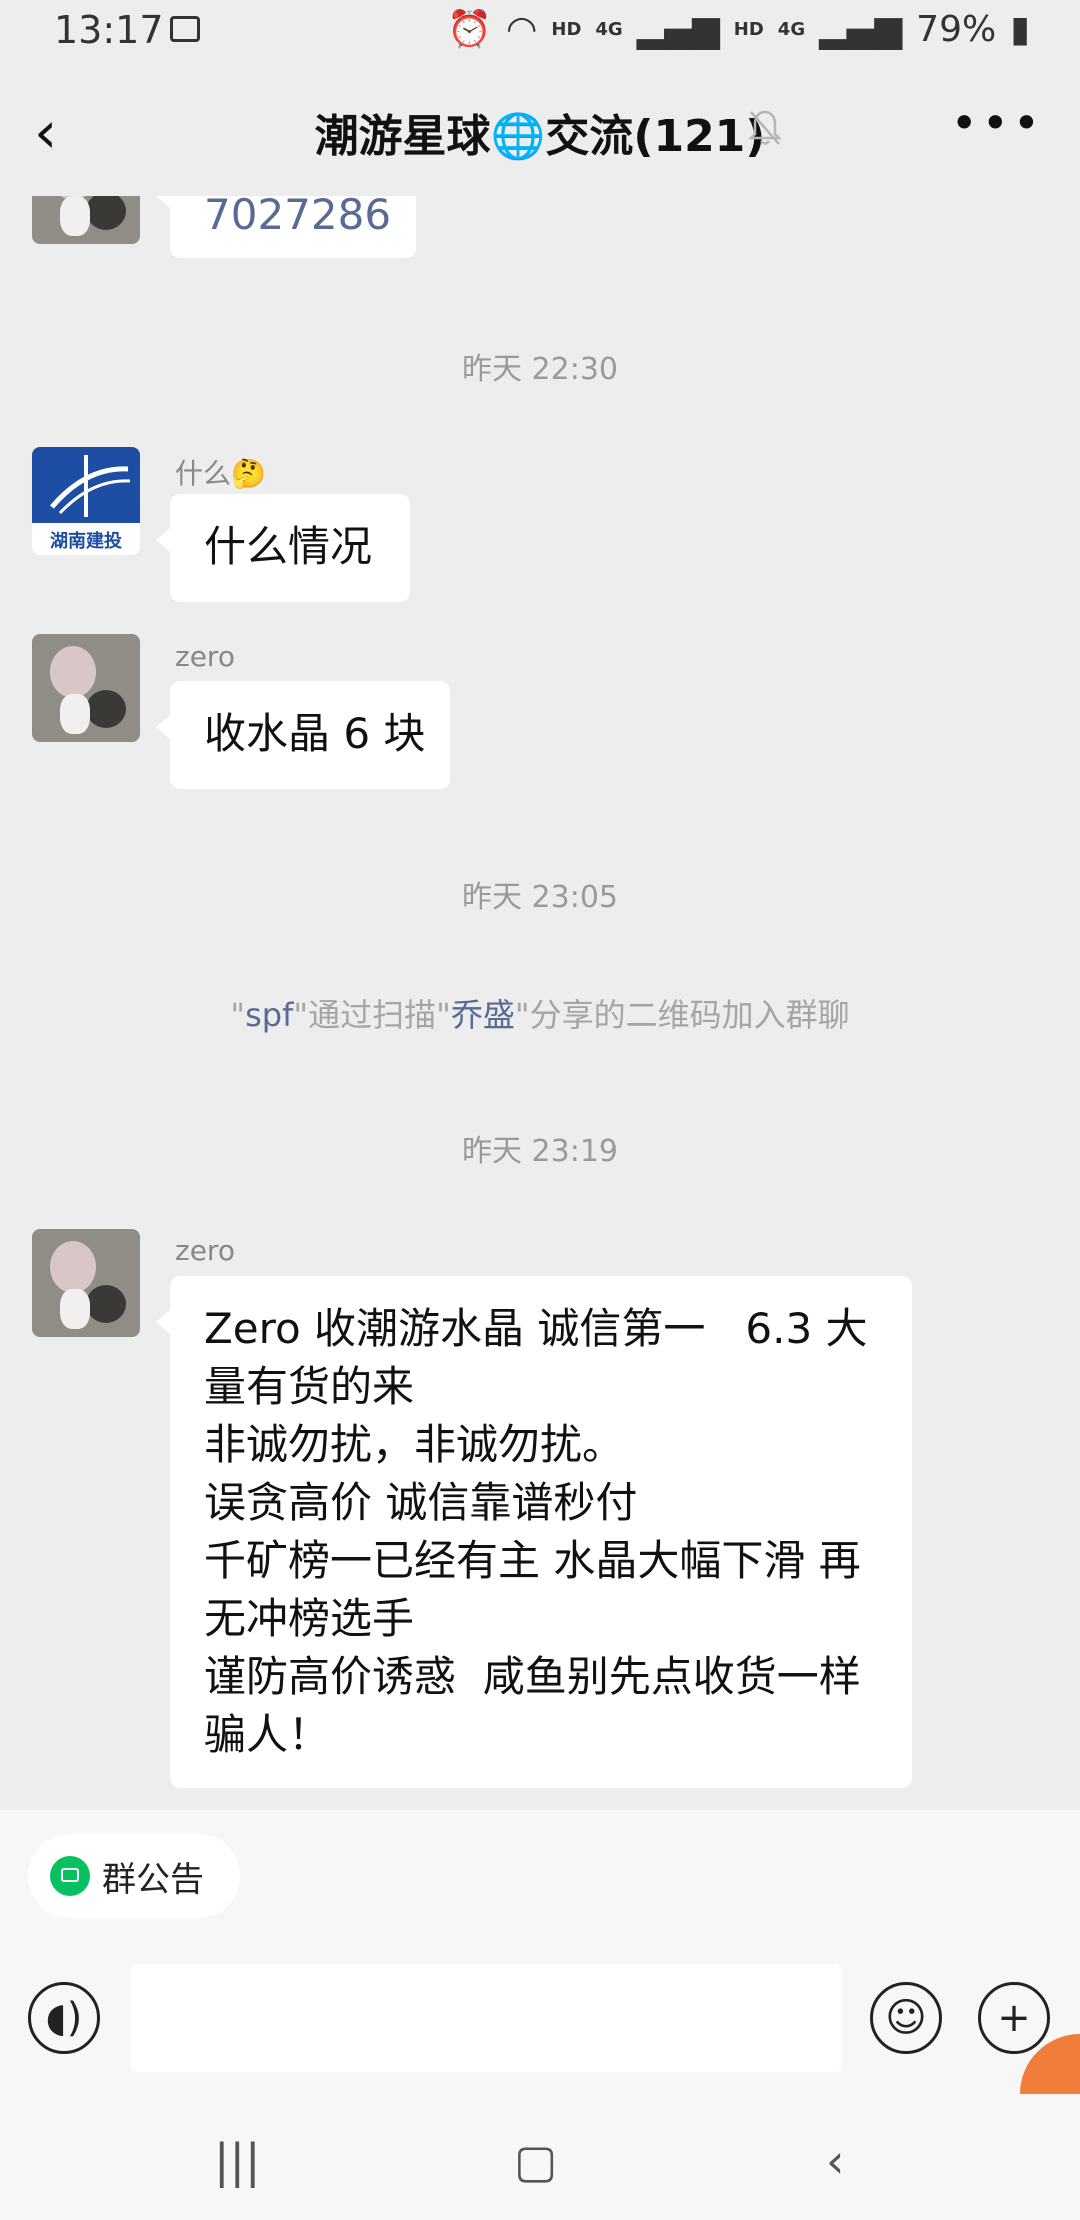  Describe the element at coordinates (309, 1618) in the screenshot. I see `message-line: 无冲榜选手` at that location.